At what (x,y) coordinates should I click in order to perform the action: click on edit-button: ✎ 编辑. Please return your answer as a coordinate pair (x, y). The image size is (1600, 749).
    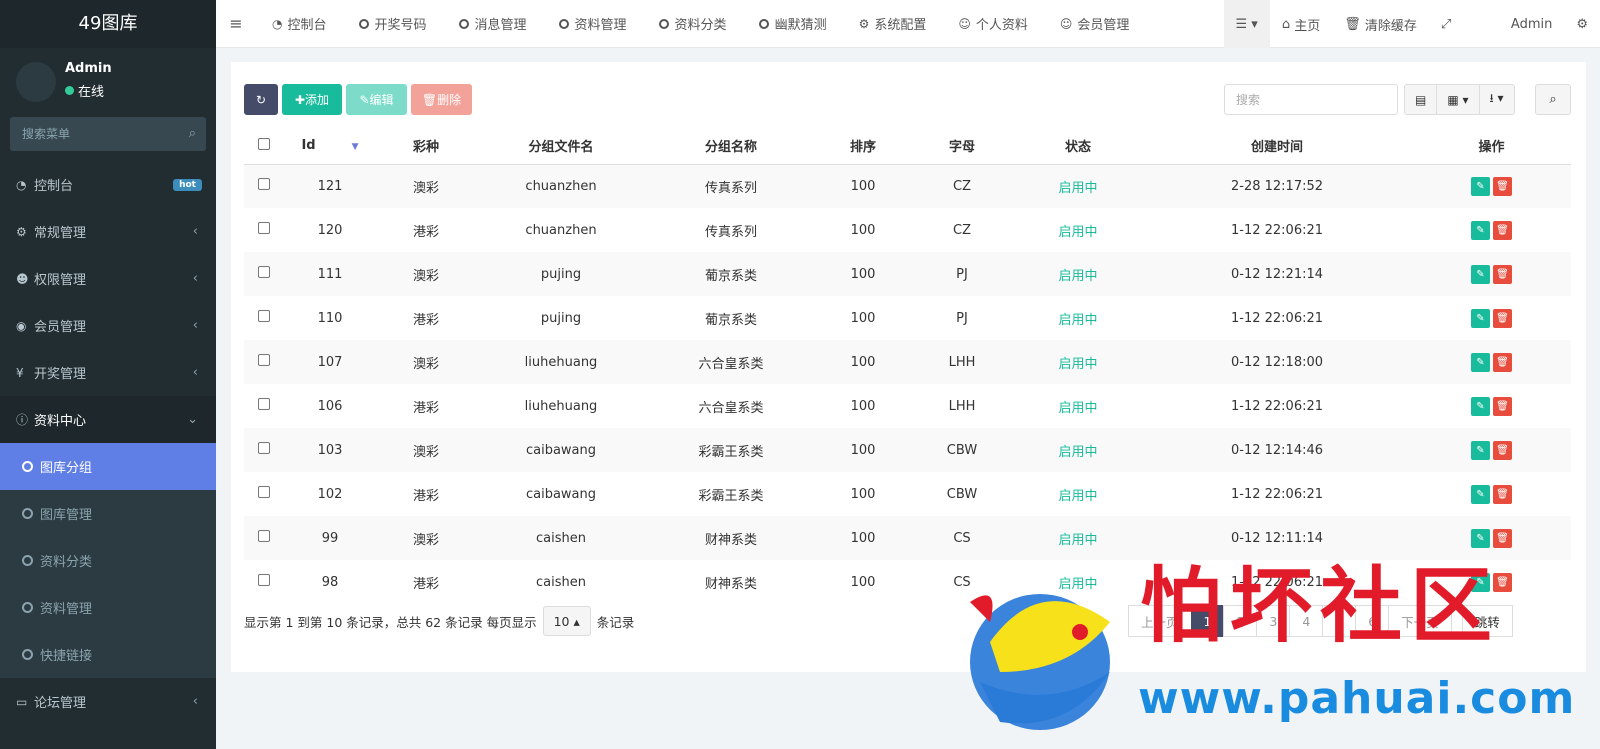
    Looking at the image, I should click on (376, 99).